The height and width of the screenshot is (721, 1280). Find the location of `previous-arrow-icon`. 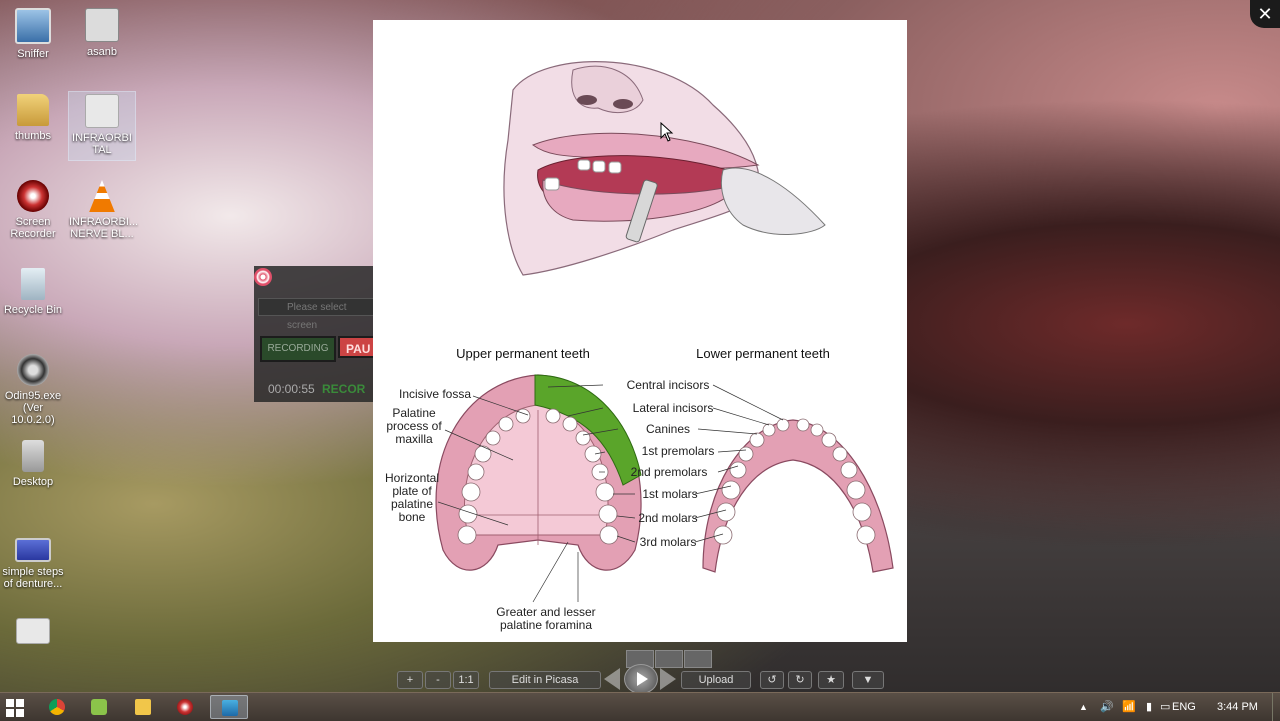

previous-arrow-icon is located at coordinates (612, 679).